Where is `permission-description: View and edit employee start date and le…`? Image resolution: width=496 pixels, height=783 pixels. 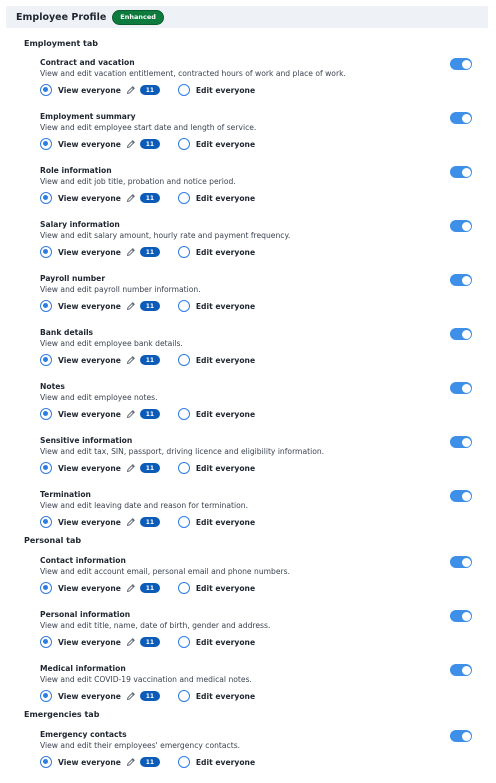 permission-description: View and edit employee start date and le… is located at coordinates (148, 127).